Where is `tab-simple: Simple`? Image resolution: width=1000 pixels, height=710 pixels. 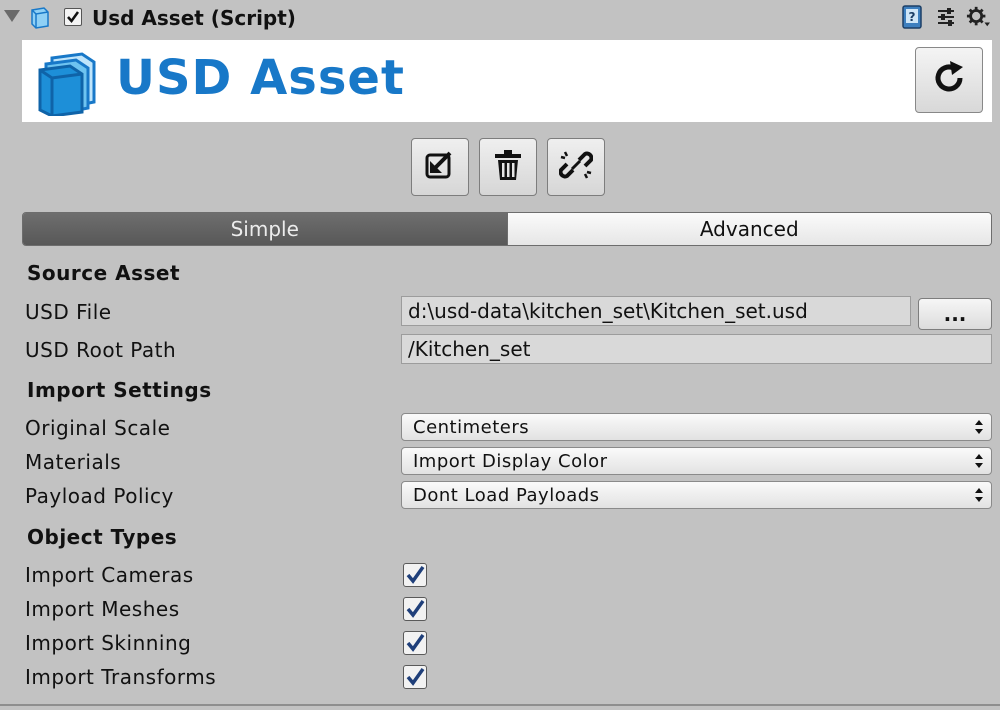 tab-simple: Simple is located at coordinates (265, 229).